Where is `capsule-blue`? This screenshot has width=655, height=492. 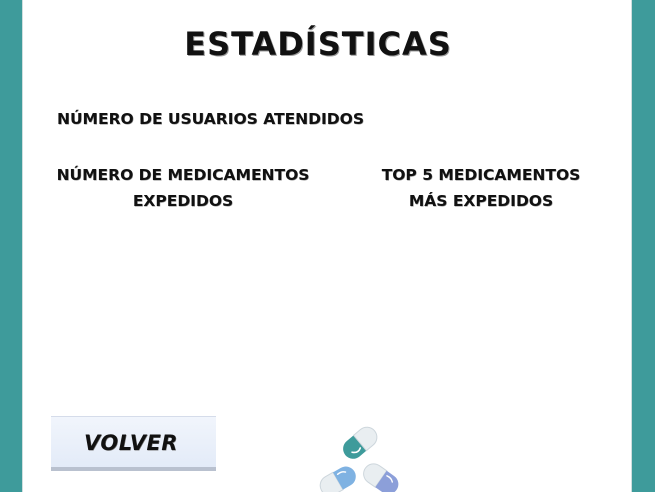
capsule-blue is located at coordinates (337, 479).